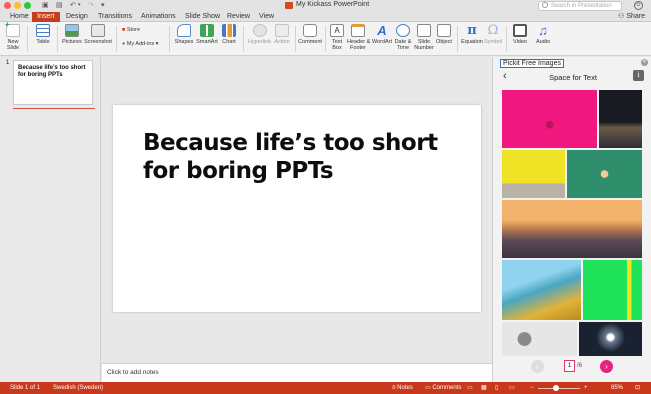  I want to click on undo-icon: ↶, so click(73, 5).